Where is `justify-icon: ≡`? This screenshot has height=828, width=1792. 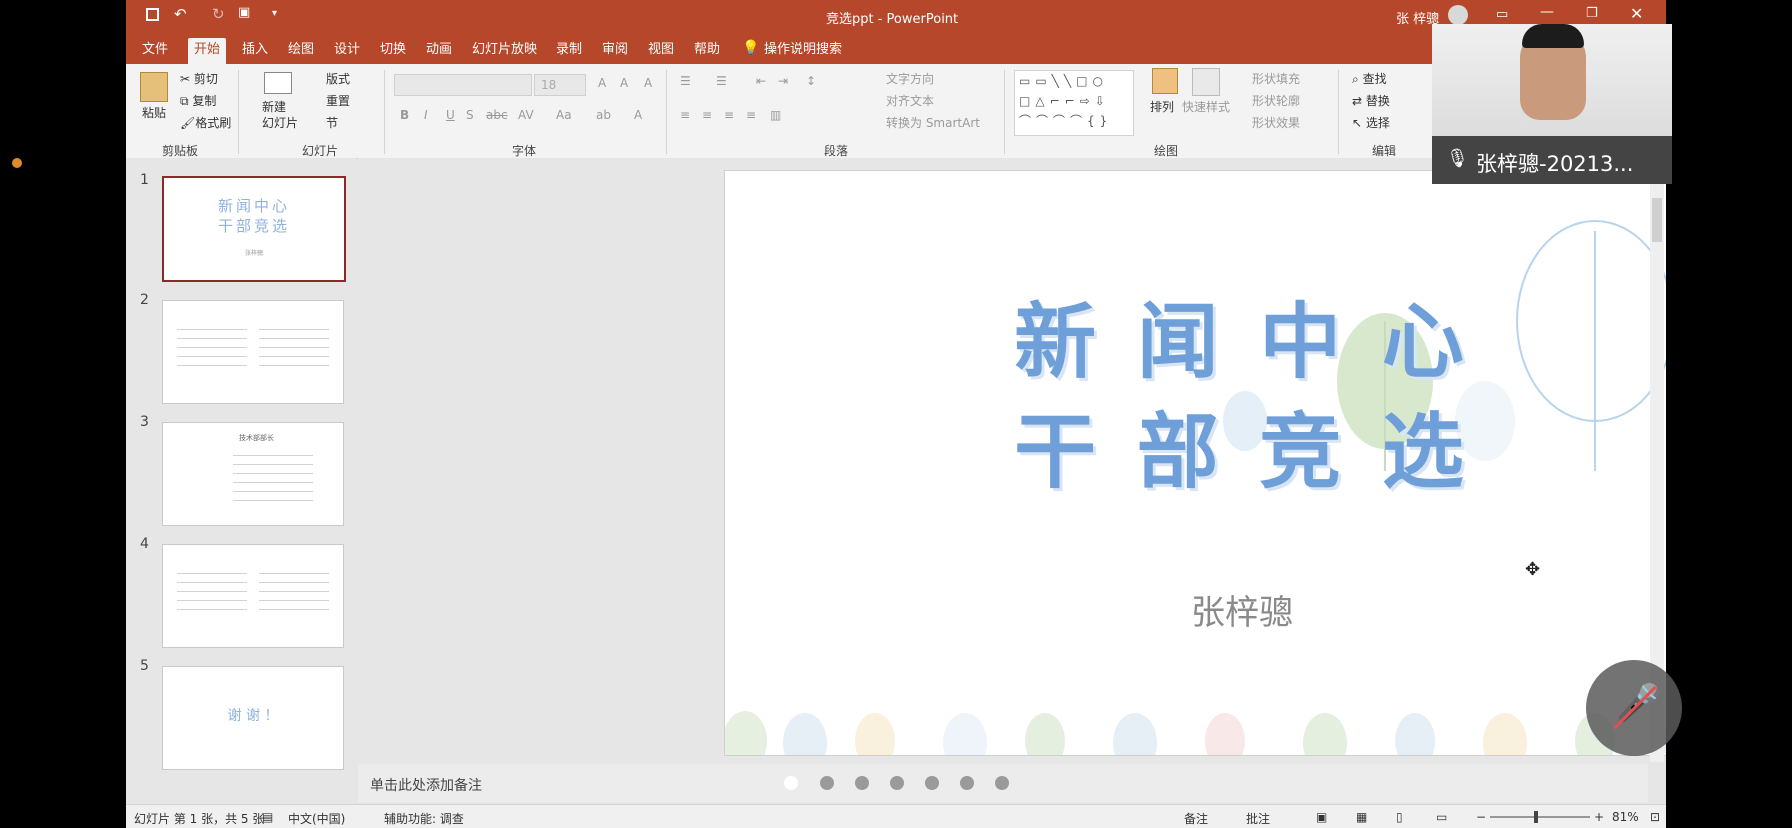
justify-icon: ≡ is located at coordinates (751, 115).